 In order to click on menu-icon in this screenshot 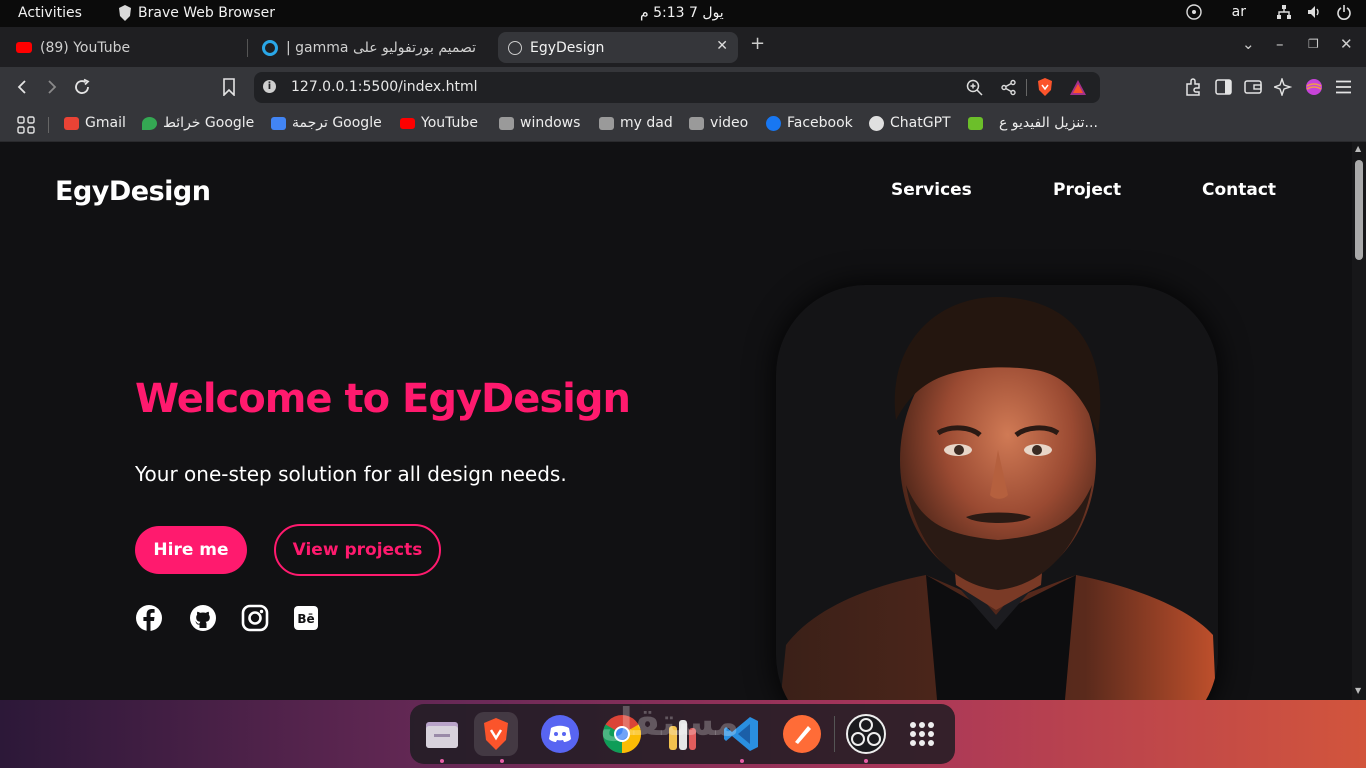, I will do `click(1343, 87)`.